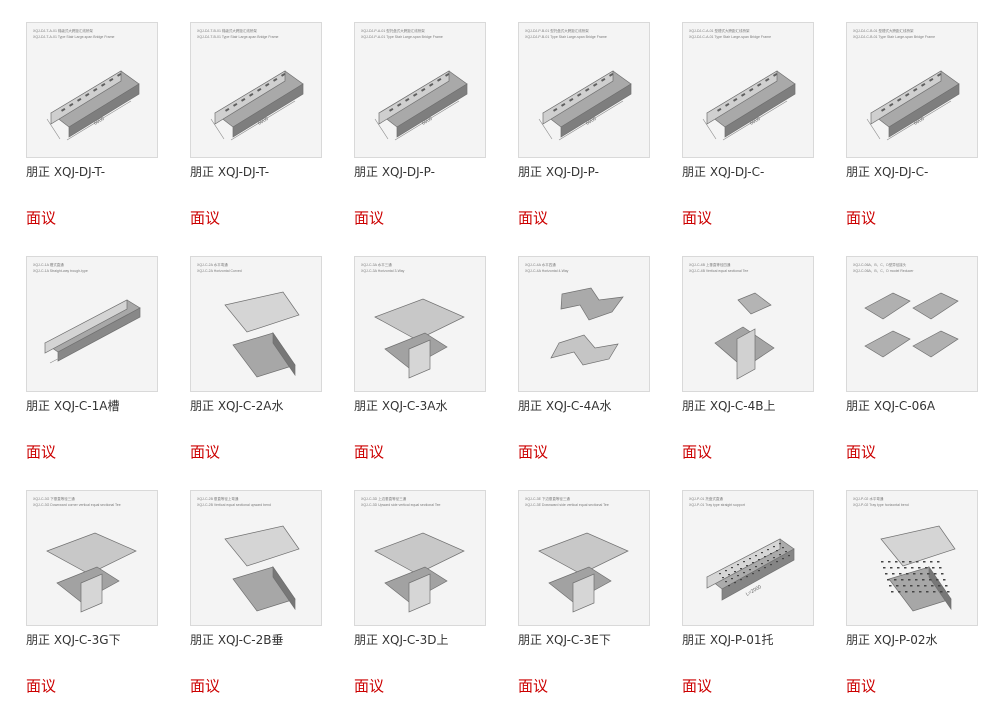  I want to click on image-caption-line: XQJ-C-2A Horizontal Curved, so click(219, 271).